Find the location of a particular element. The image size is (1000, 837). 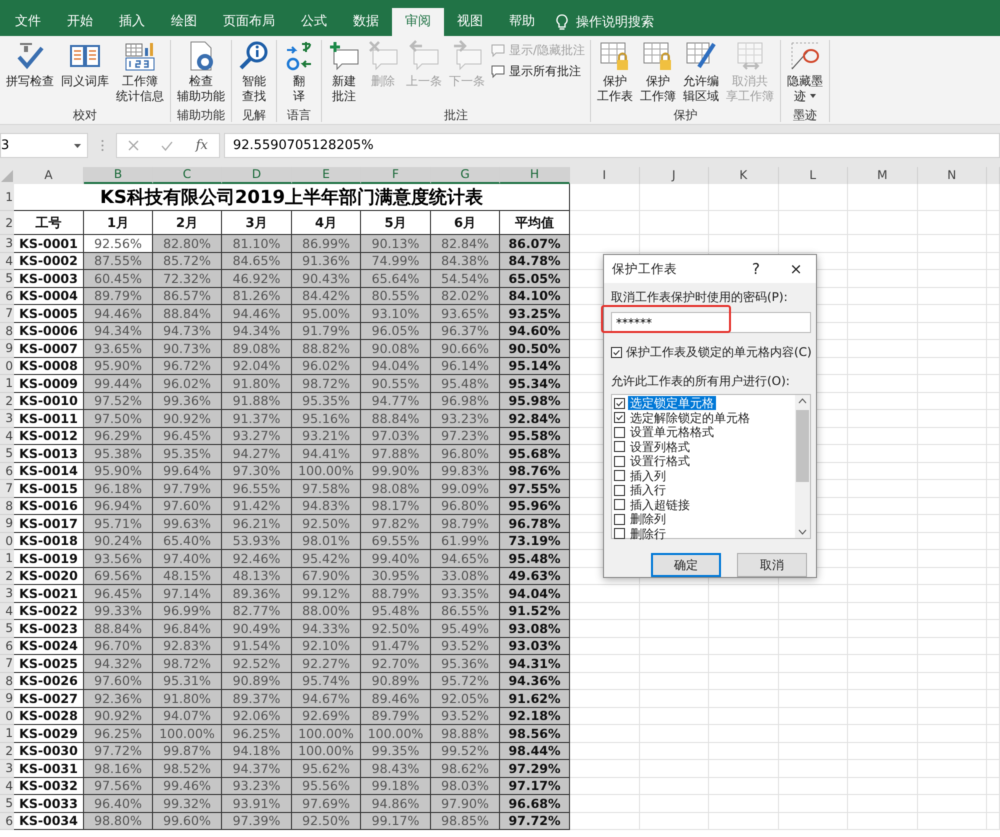

dialog-button: 取消 is located at coordinates (772, 565).